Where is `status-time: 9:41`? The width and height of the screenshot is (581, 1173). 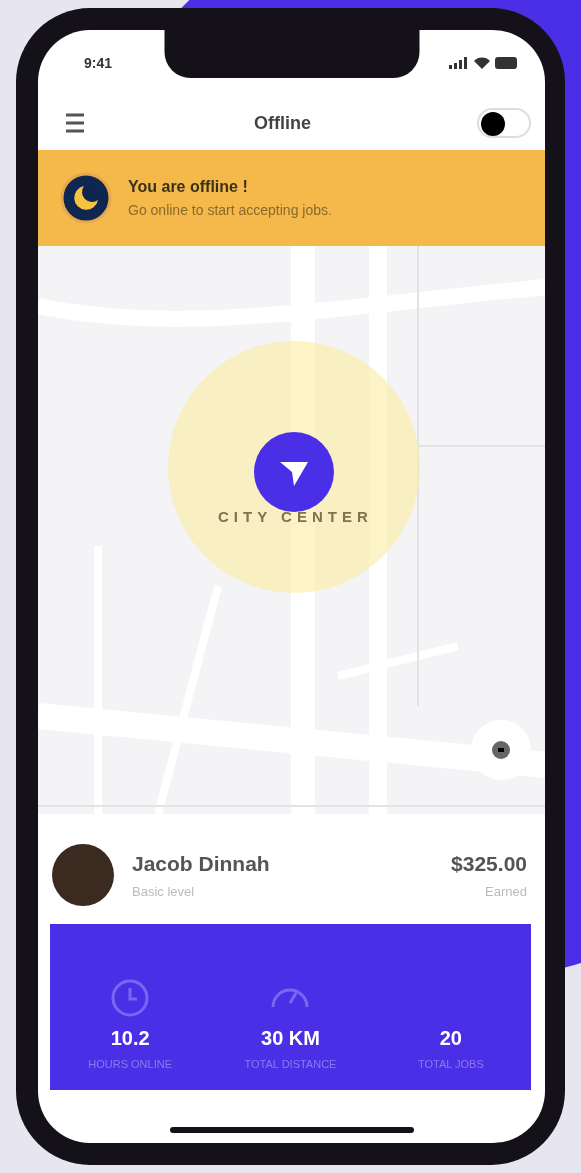 status-time: 9:41 is located at coordinates (98, 63).